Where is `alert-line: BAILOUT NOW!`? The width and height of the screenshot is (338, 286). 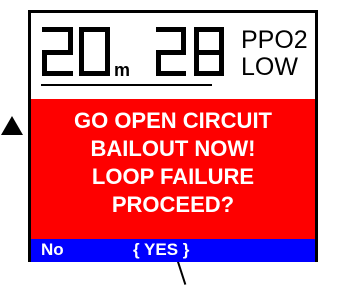 alert-line: BAILOUT NOW! is located at coordinates (173, 148).